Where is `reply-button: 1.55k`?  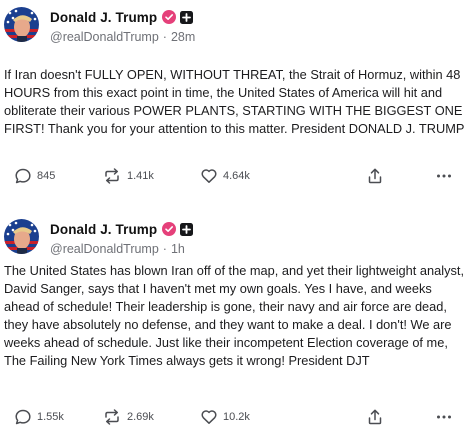
reply-button: 1.55k is located at coordinates (39, 417).